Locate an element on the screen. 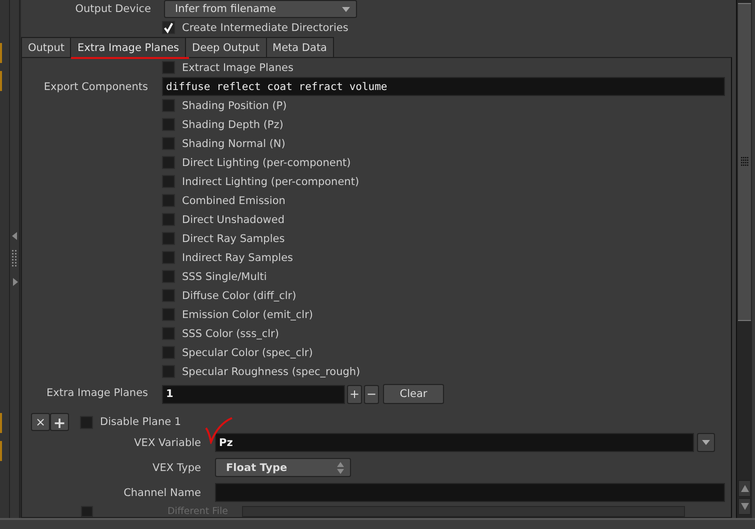  checkbox-label: Disable Plane 1 is located at coordinates (141, 422).